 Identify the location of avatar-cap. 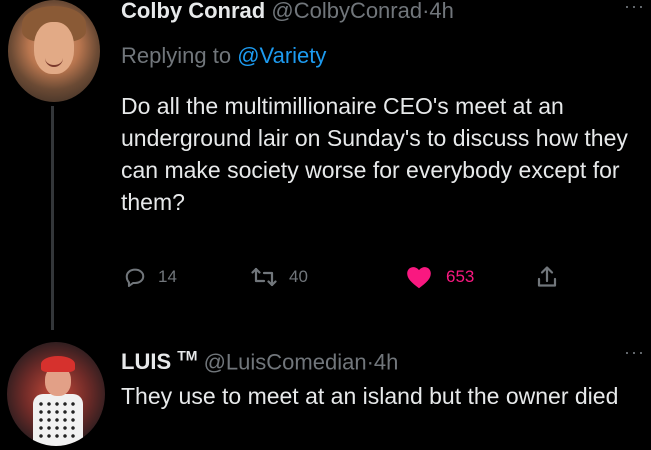
(58, 364).